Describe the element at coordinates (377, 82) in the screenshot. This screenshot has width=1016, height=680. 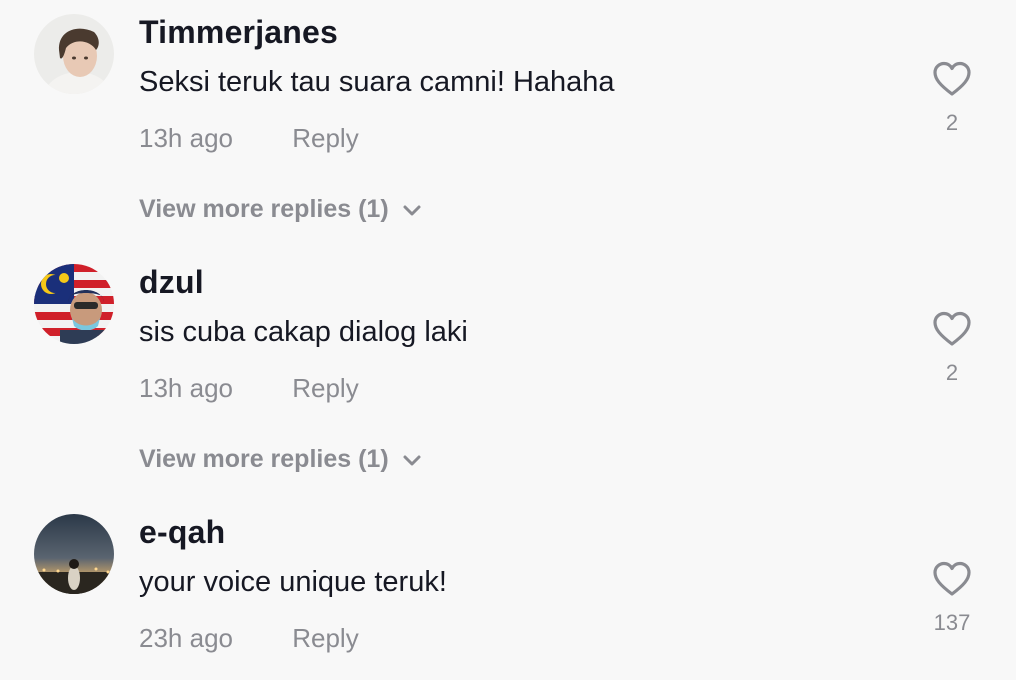
I see `comment-text: Seksi teruk tau suara camni! Hahaha` at that location.